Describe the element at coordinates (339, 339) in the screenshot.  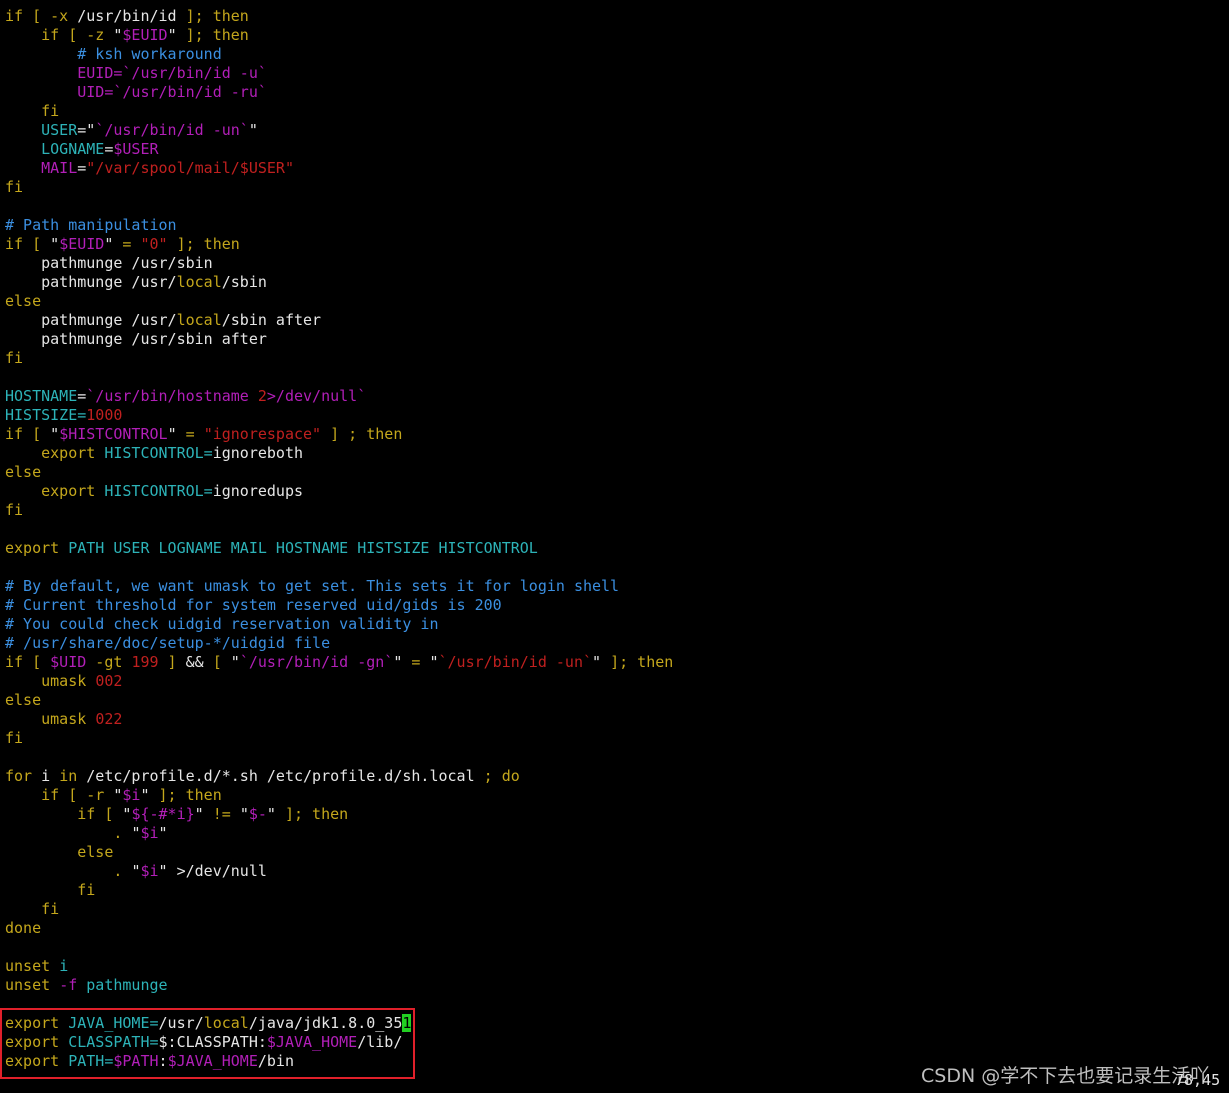
I see `code-line: pathmunge /usr/sbin after` at that location.